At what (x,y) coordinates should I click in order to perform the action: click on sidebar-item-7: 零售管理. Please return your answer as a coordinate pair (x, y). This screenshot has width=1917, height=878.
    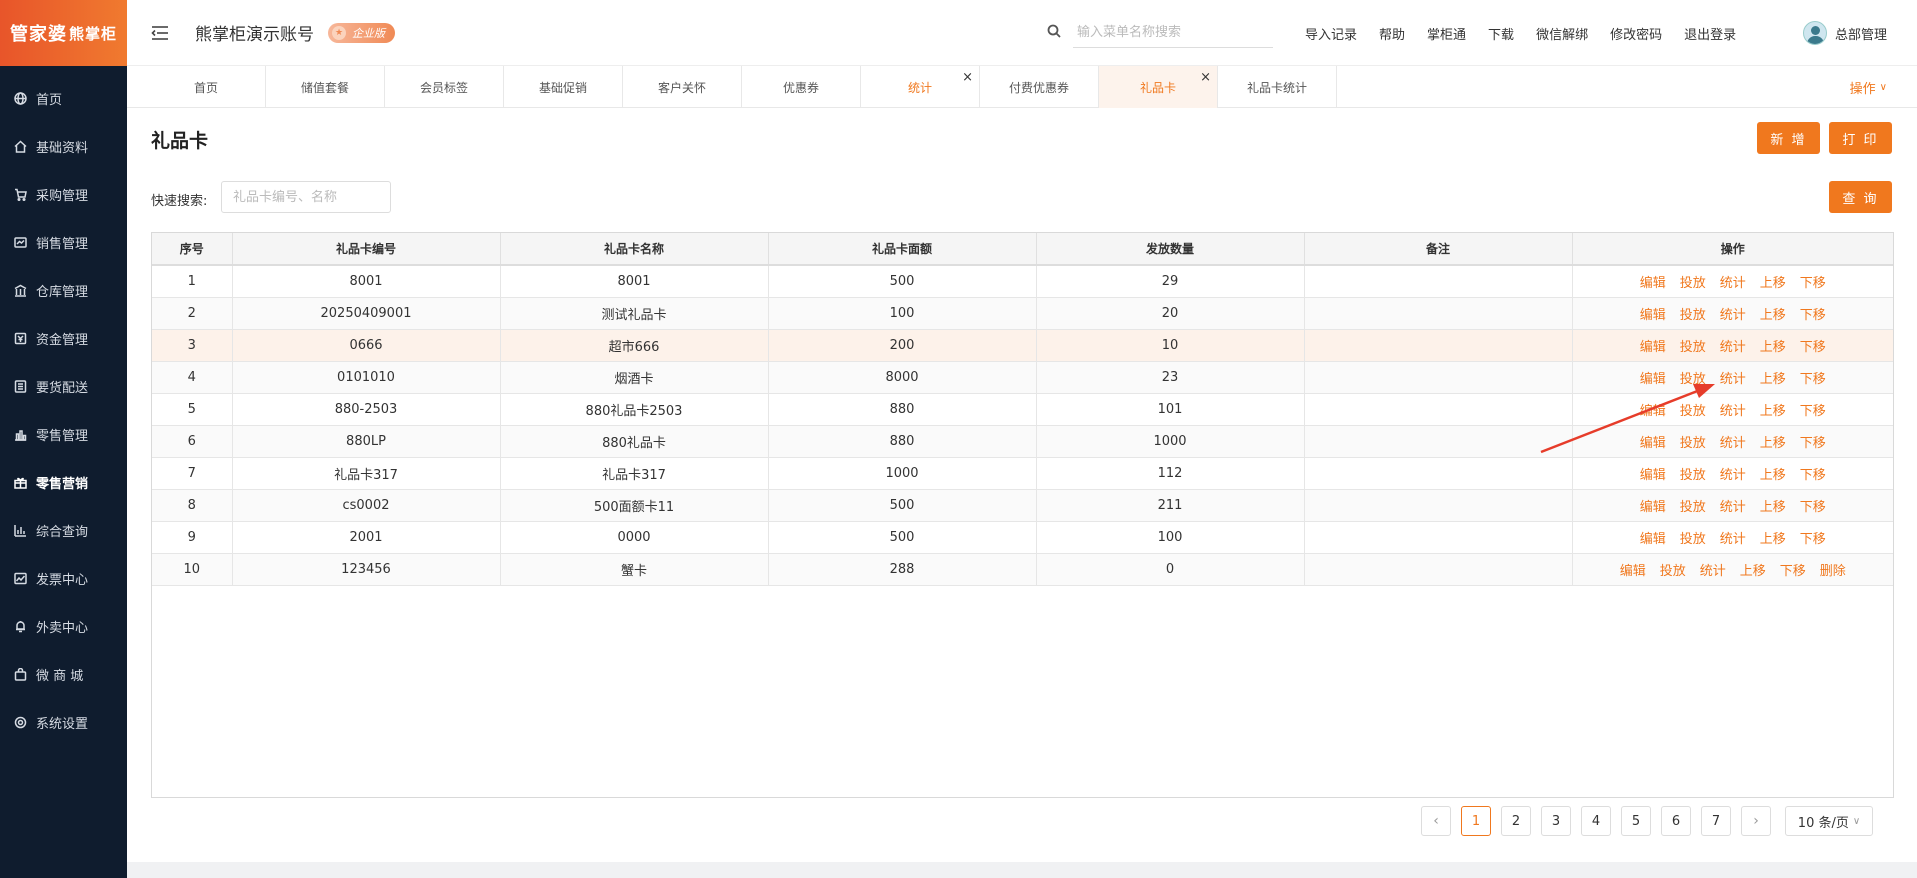
    Looking at the image, I should click on (63, 434).